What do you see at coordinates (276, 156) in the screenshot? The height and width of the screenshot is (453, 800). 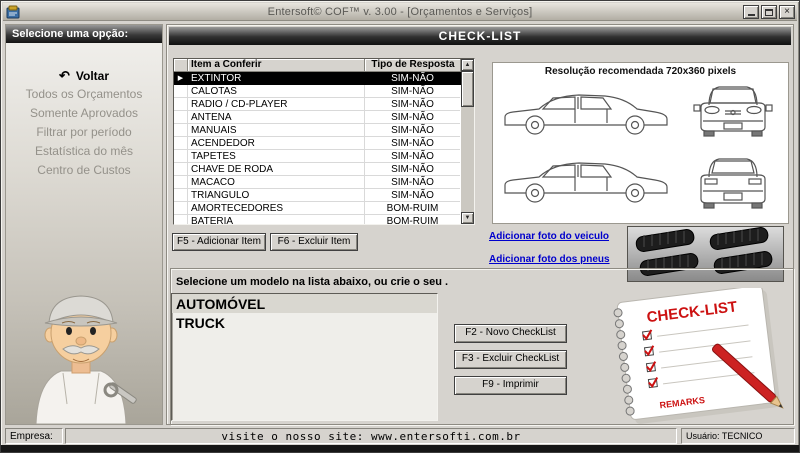 I see `cell-item: TAPETES` at bounding box center [276, 156].